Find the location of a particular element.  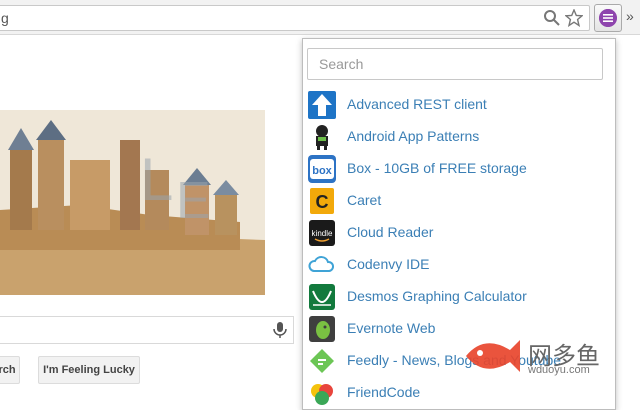

cloud-icon is located at coordinates (321, 264).